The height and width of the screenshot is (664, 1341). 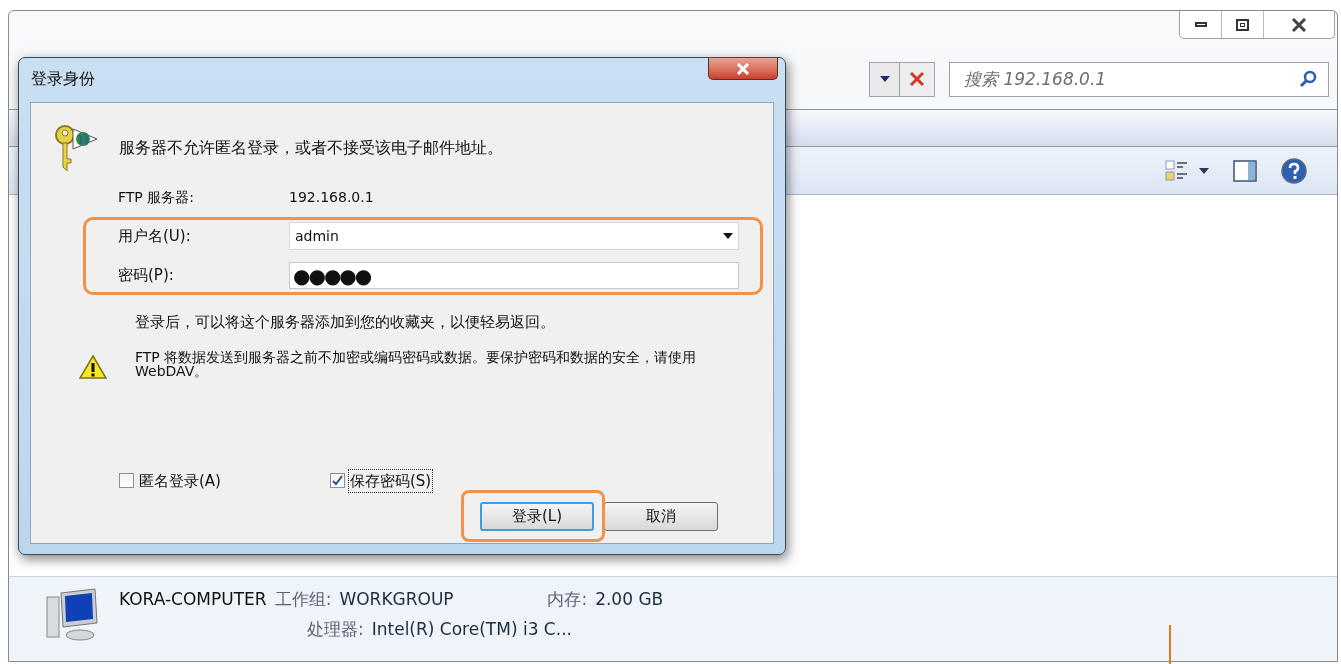 What do you see at coordinates (93, 366) in the screenshot?
I see `warning-icon` at bounding box center [93, 366].